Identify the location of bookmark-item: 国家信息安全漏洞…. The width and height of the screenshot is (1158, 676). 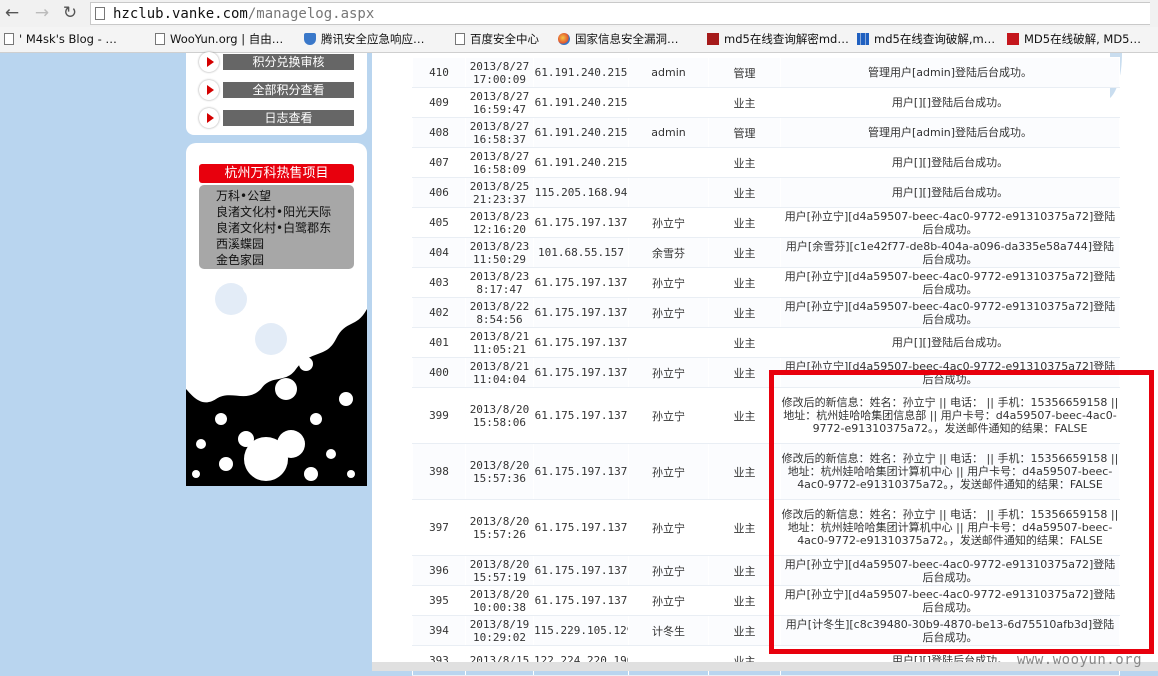
(618, 39).